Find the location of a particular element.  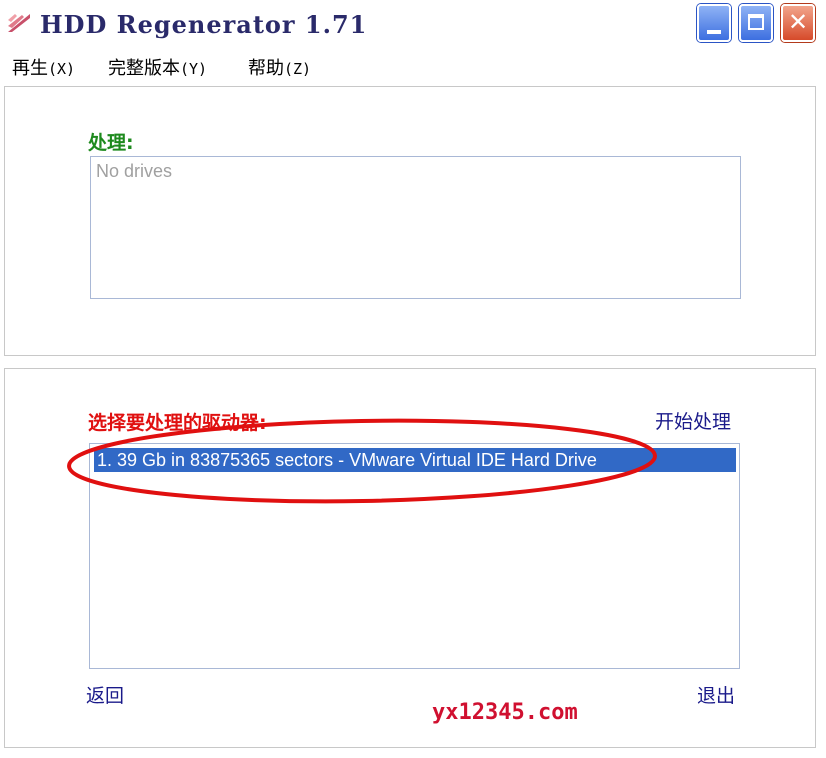

menu-full-version: 完整版本(Y) is located at coordinates (157, 67).